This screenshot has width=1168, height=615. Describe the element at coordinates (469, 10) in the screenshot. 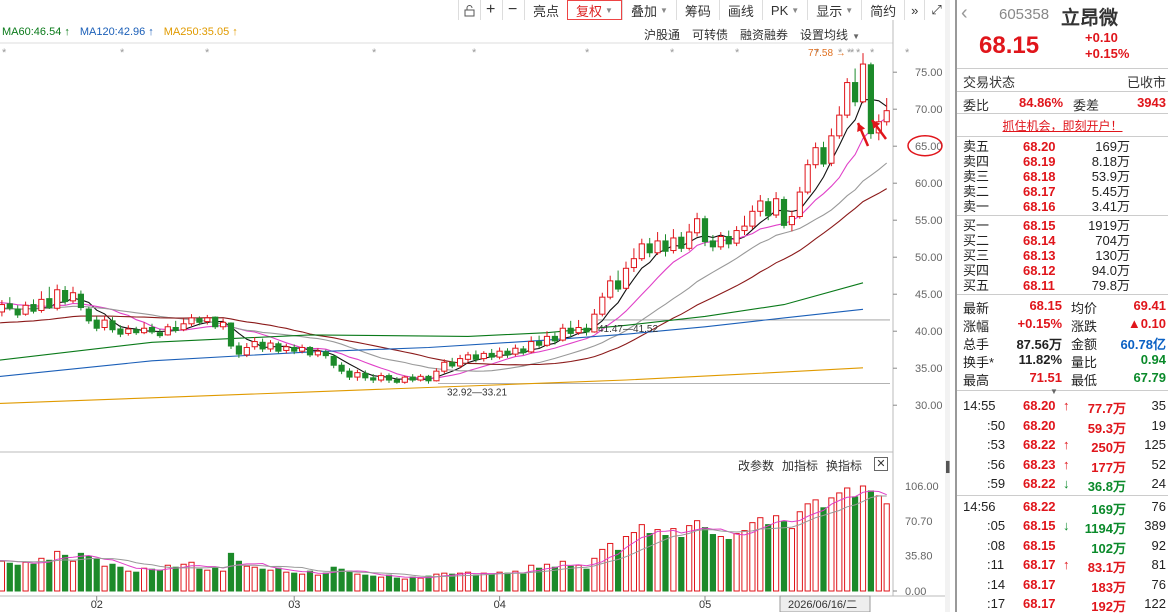

I see `lock-icon` at that location.